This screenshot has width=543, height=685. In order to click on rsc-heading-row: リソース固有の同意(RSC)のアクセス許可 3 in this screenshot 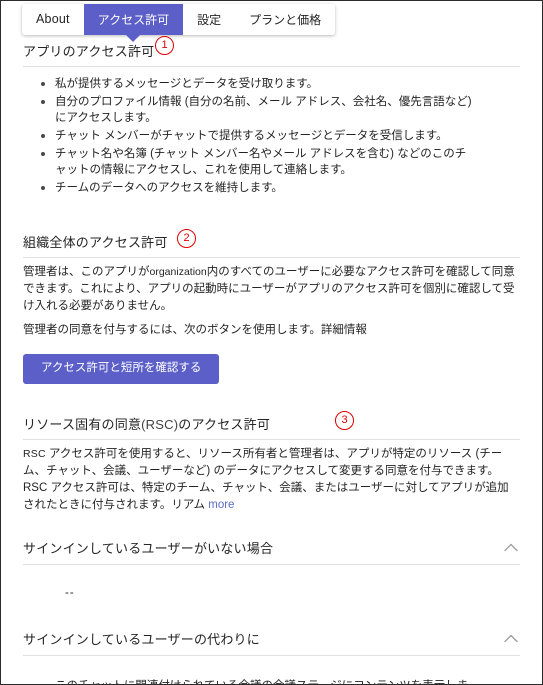, I will do `click(271, 425)`.